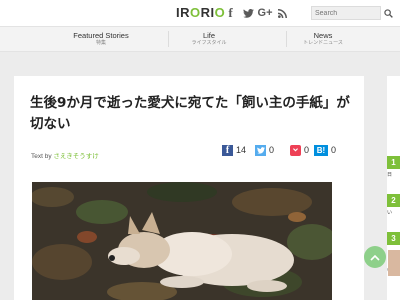 The image size is (400, 300). I want to click on twitter-share-count: 0, so click(272, 150).